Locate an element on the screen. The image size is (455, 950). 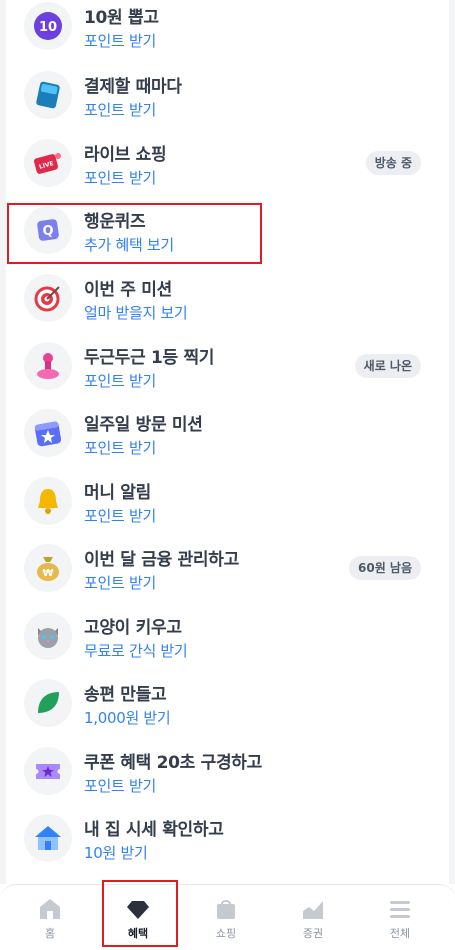
list-item-coupon: 쿠폰 혜택 20초 구경하고 포인트 받기 is located at coordinates (227, 771).